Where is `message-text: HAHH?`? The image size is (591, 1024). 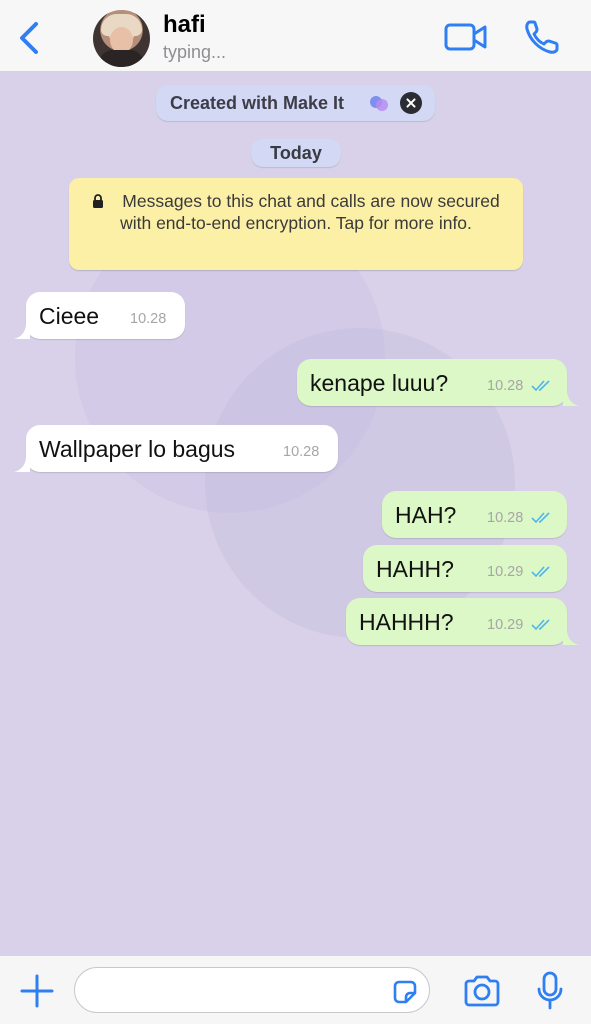 message-text: HAHH? is located at coordinates (415, 569).